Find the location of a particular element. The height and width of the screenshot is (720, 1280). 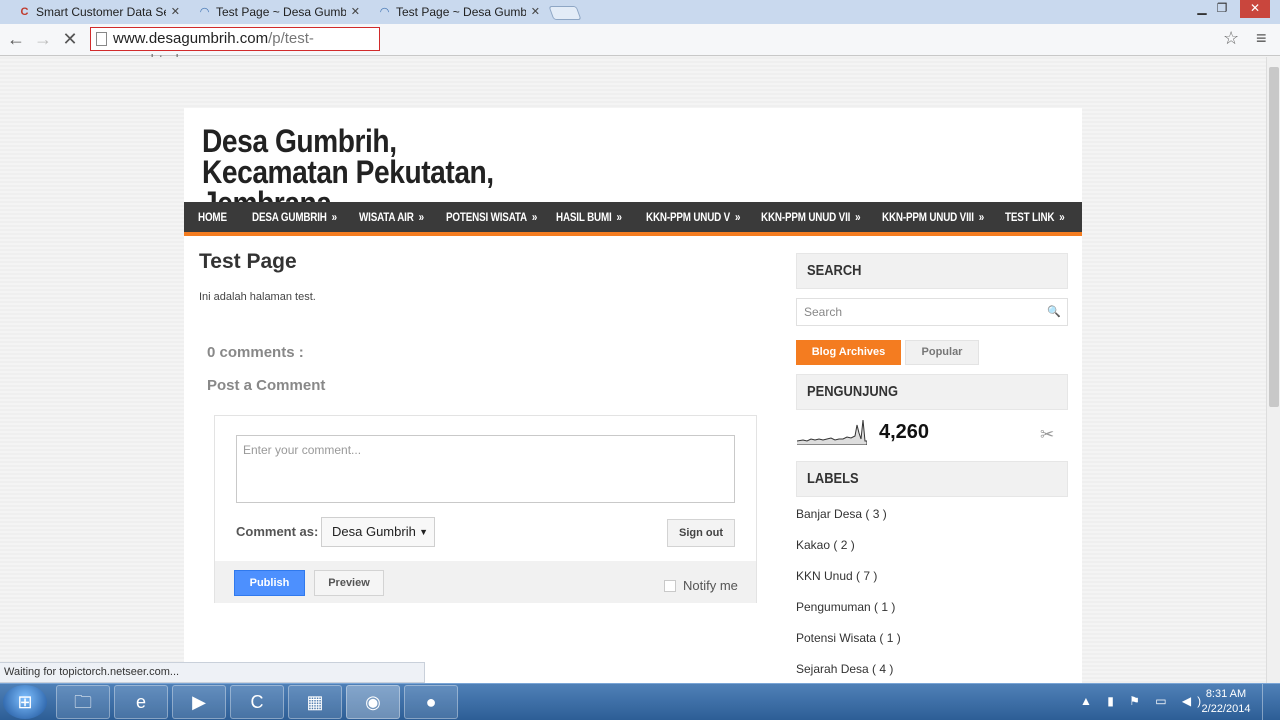

browser-tab-active: ◠ Test Page ~ Desa Gumbrih ✕ is located at coordinates (278, 13).